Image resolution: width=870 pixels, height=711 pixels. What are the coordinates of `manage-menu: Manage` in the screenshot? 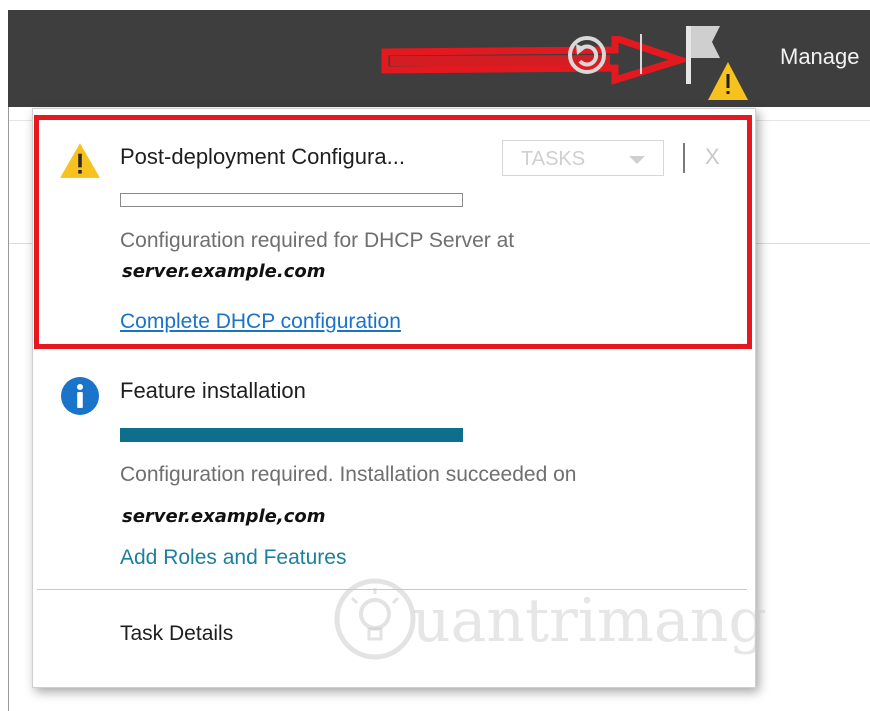 It's located at (820, 57).